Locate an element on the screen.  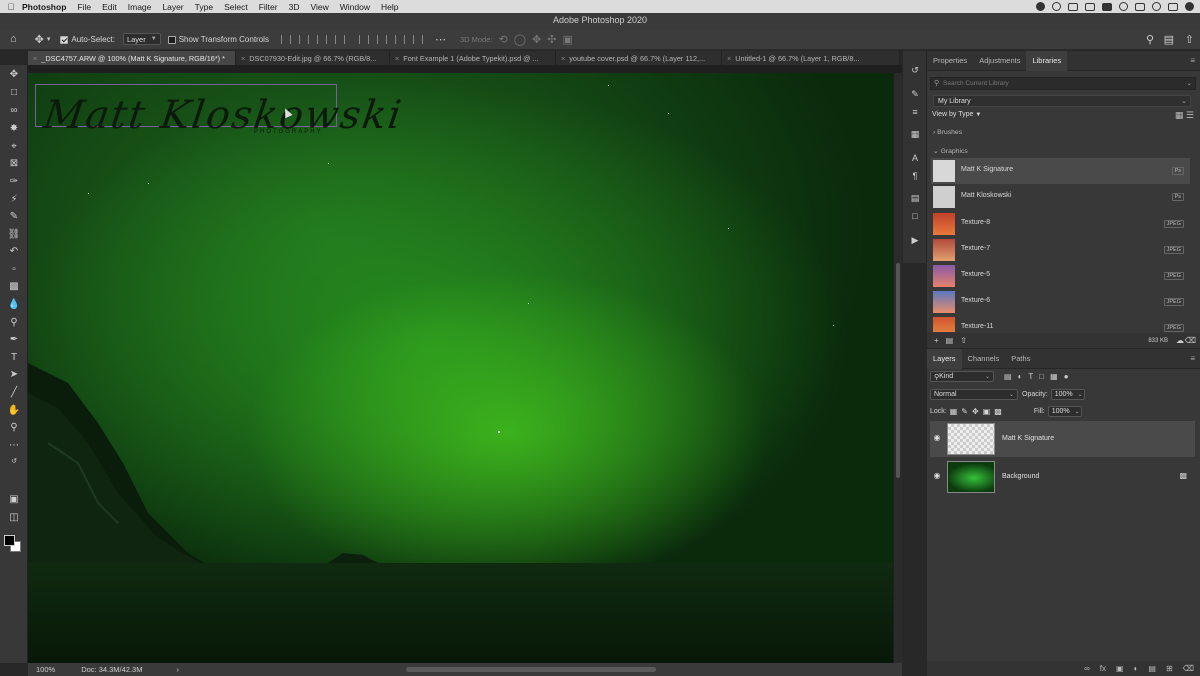
grid-view-icon: ▦ is located at coordinates (1179, 115).